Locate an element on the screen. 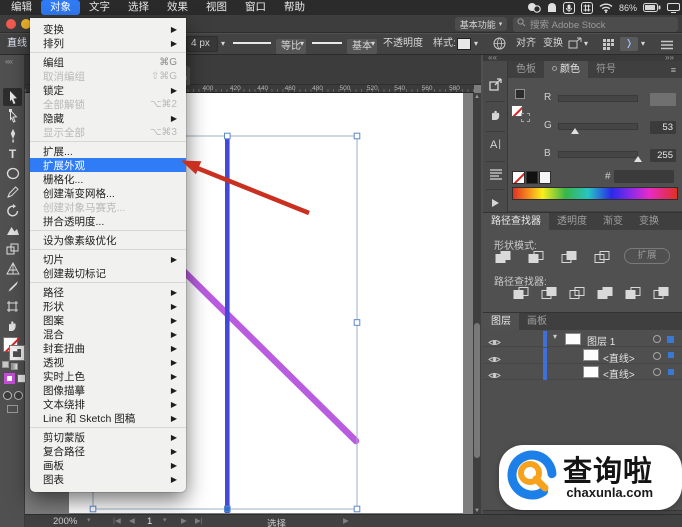  menu-item-隐藏: 隐藏 ▶ is located at coordinates (108, 118).